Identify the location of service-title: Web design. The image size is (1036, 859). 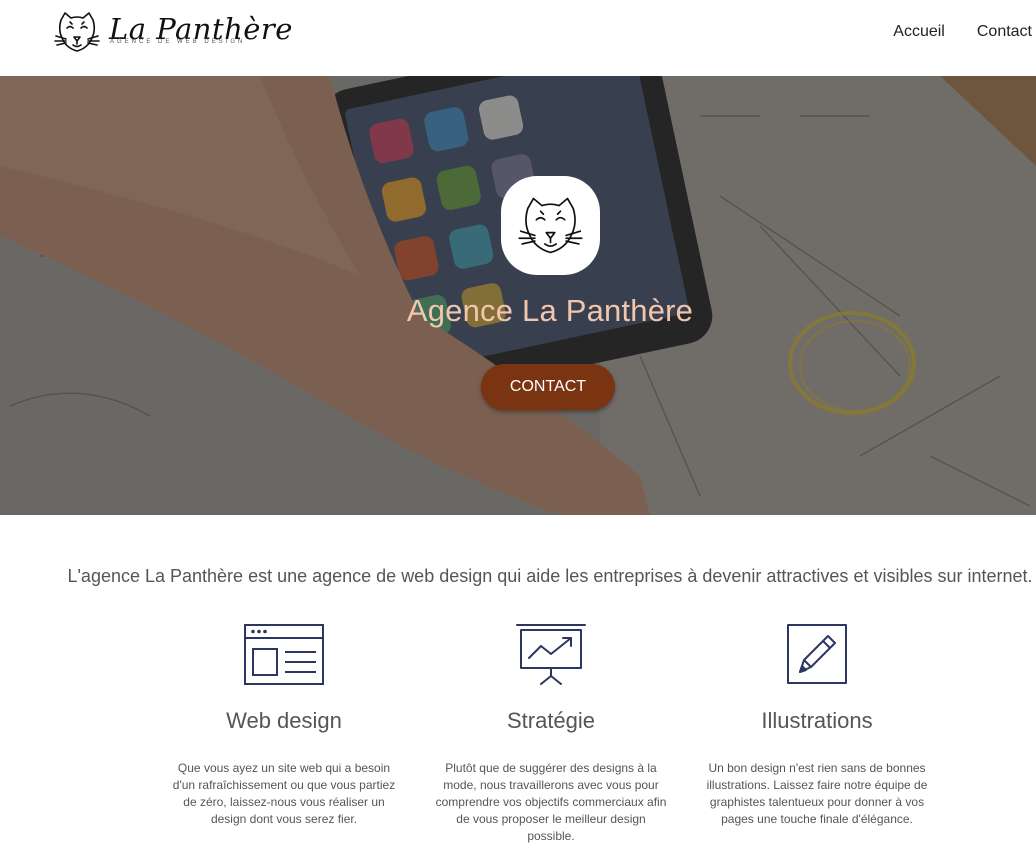
(284, 720).